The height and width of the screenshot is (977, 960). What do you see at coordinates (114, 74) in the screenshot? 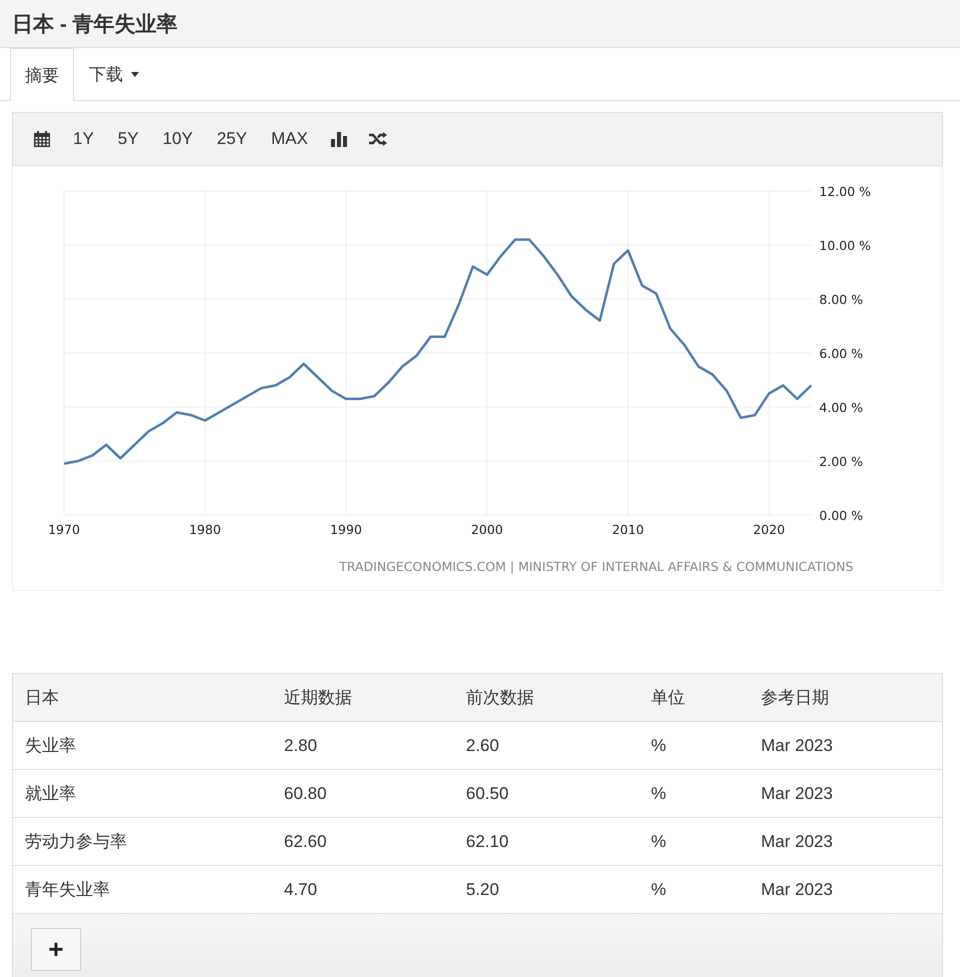
I see `download-dropdown: 下载` at bounding box center [114, 74].